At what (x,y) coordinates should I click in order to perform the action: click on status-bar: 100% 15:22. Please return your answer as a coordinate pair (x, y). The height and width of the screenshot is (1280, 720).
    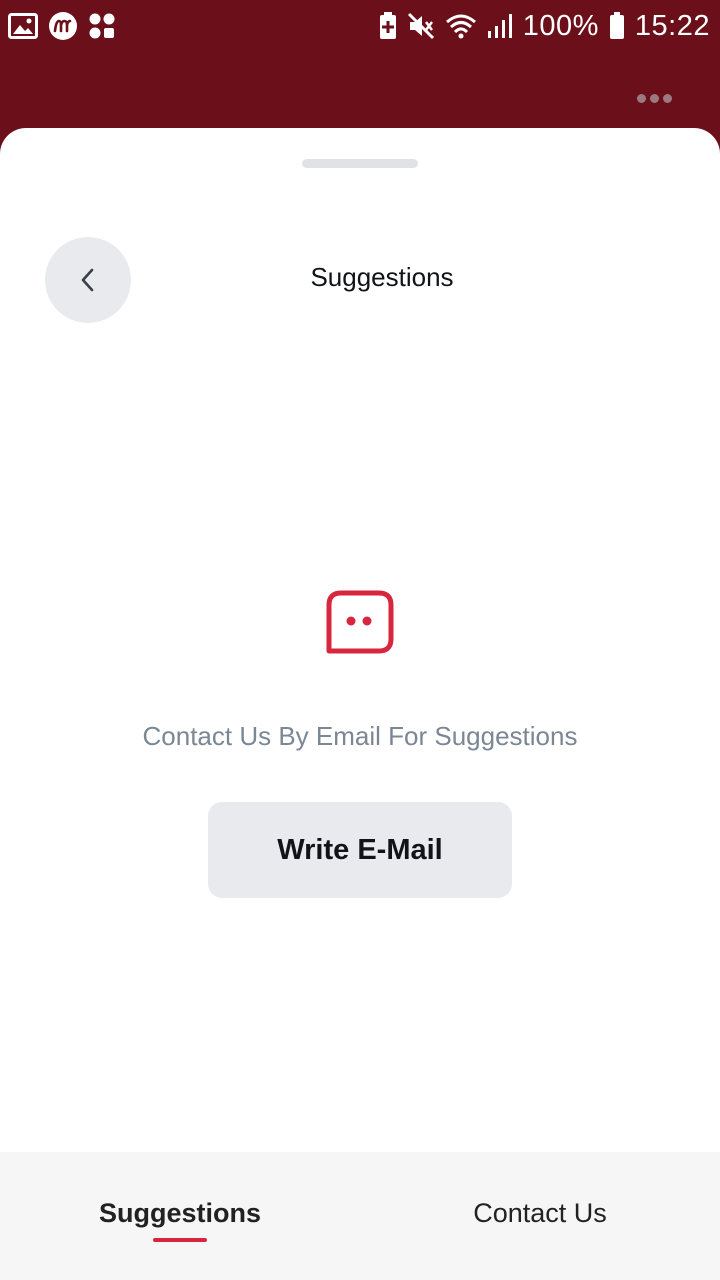
    Looking at the image, I should click on (360, 26).